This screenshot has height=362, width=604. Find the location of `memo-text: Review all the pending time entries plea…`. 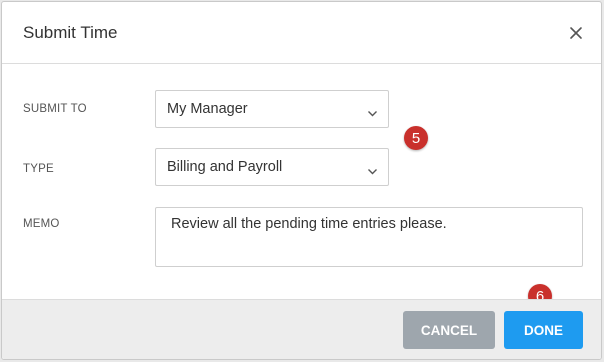

memo-text: Review all the pending time entries plea… is located at coordinates (309, 224).